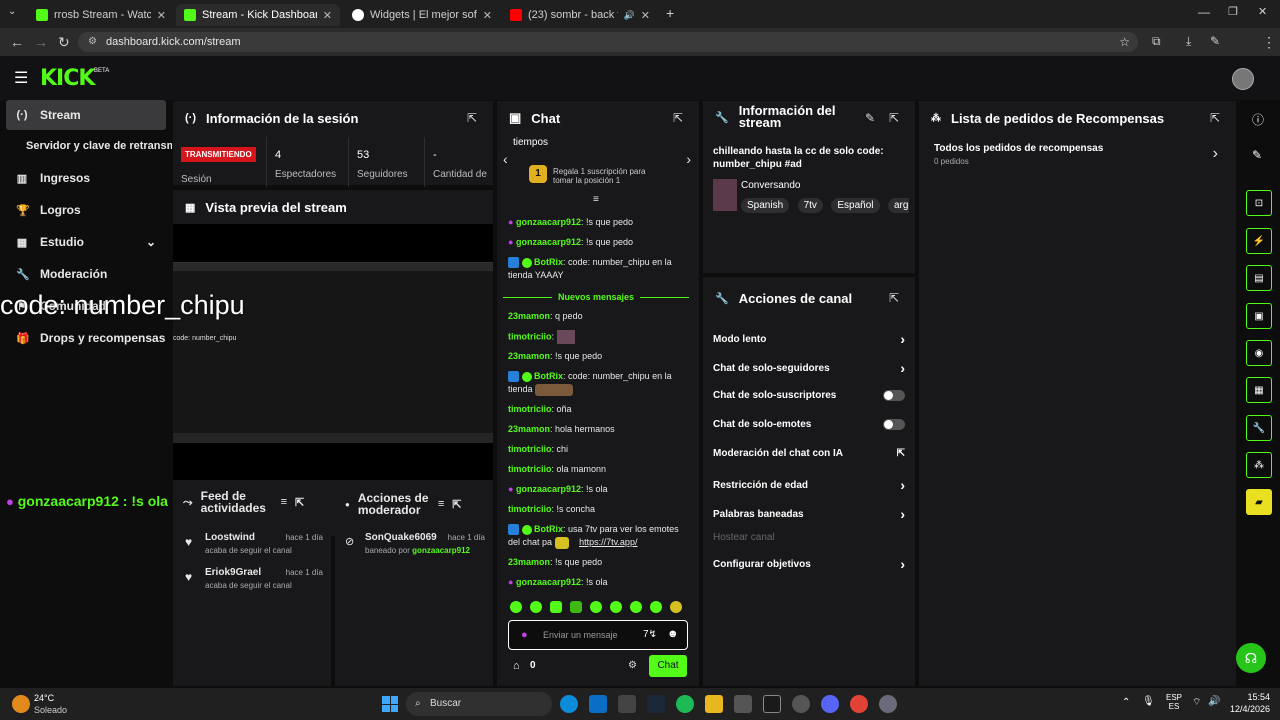 The width and height of the screenshot is (1280, 720). I want to click on tag: argen, so click(898, 205).